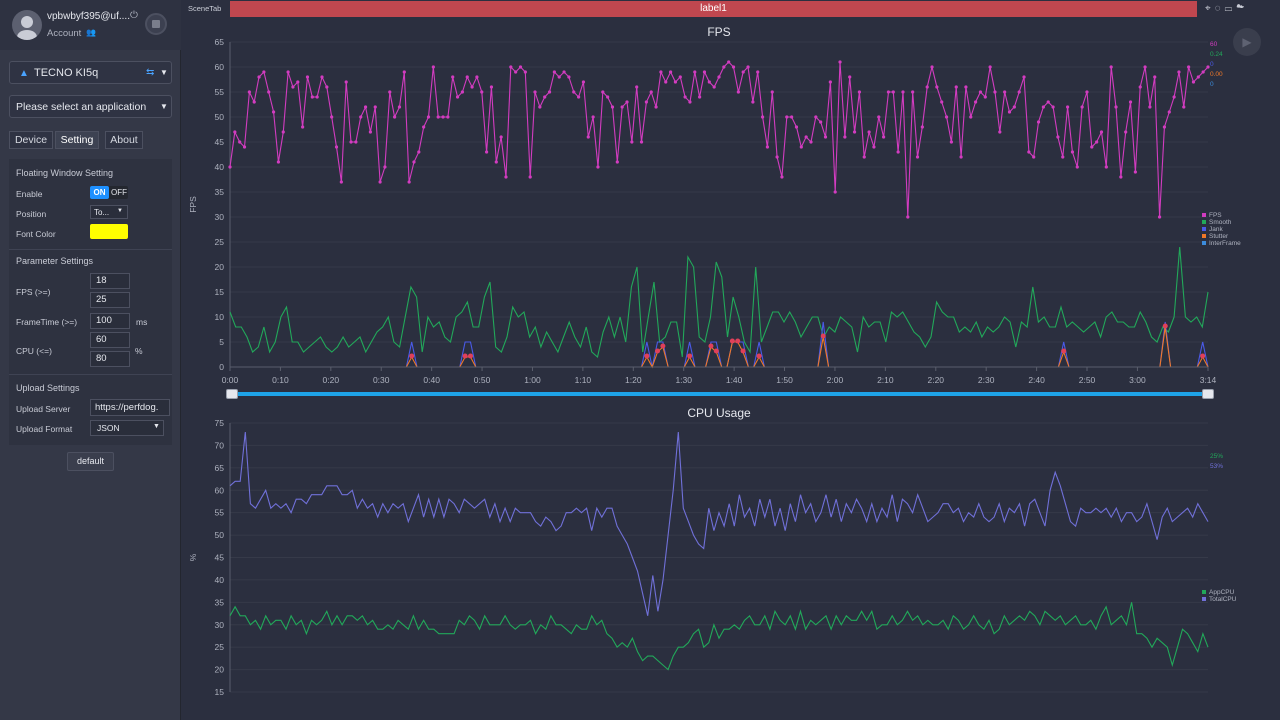 Image resolution: width=1280 pixels, height=720 pixels. Describe the element at coordinates (720, 394) in the screenshot. I see `time-range-slider` at that location.